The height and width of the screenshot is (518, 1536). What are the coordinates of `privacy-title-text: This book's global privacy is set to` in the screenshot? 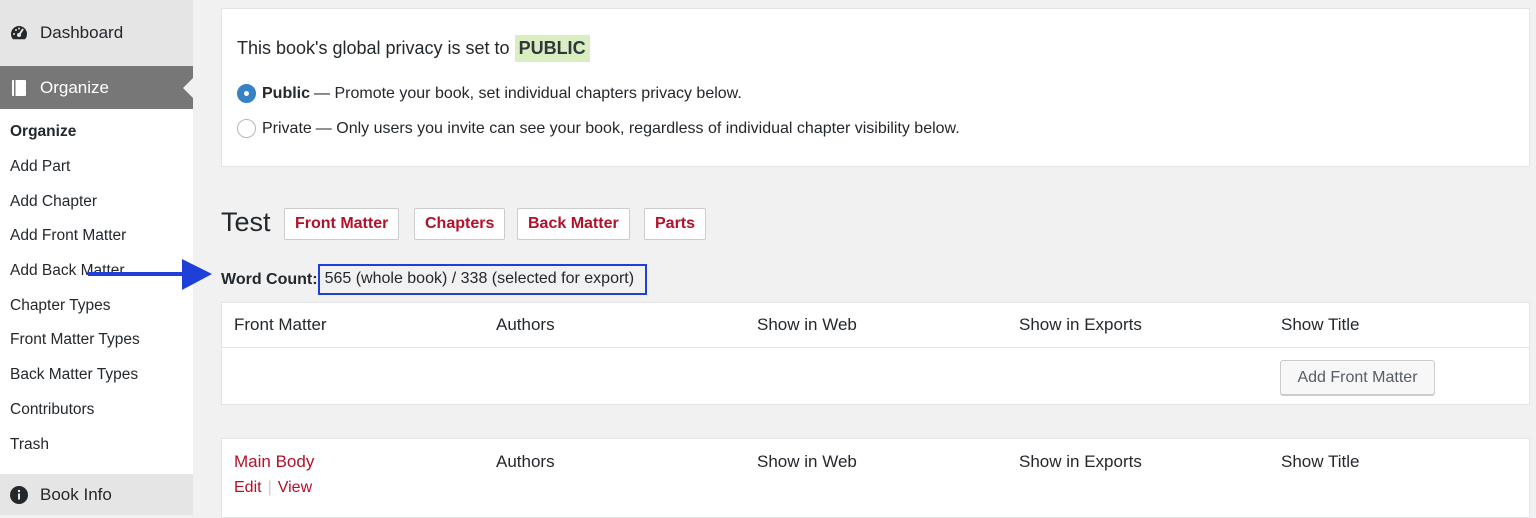 It's located at (373, 48).